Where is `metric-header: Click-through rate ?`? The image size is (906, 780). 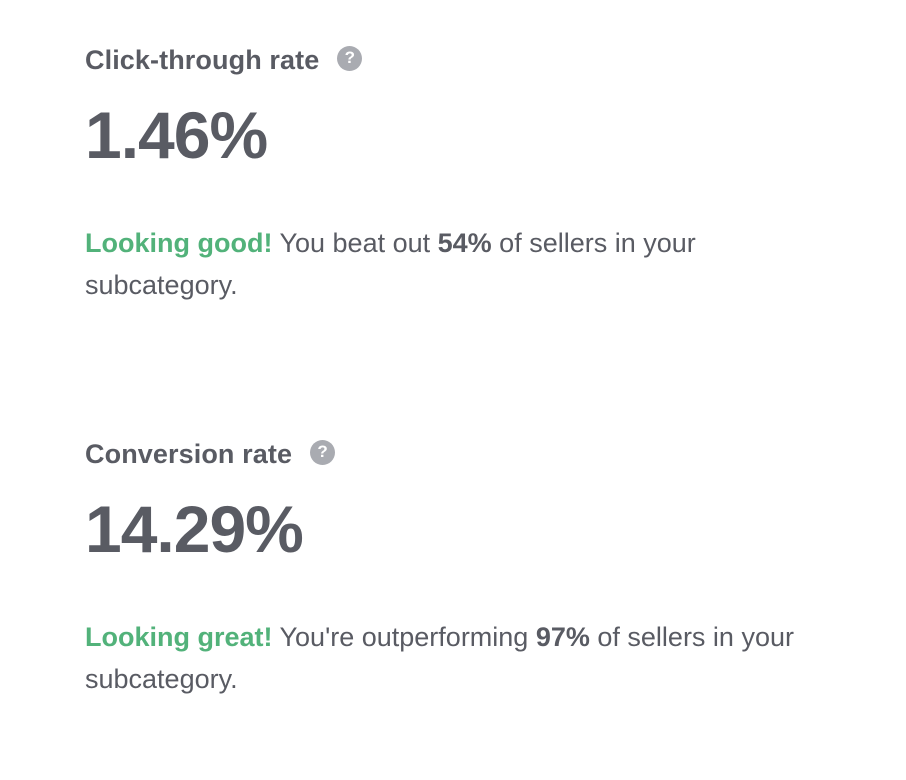 metric-header: Click-through rate ? is located at coordinates (465, 60).